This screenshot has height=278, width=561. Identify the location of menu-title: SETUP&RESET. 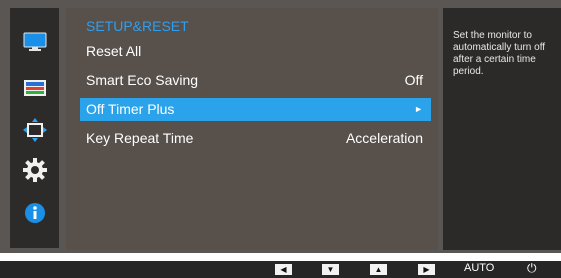
(137, 26).